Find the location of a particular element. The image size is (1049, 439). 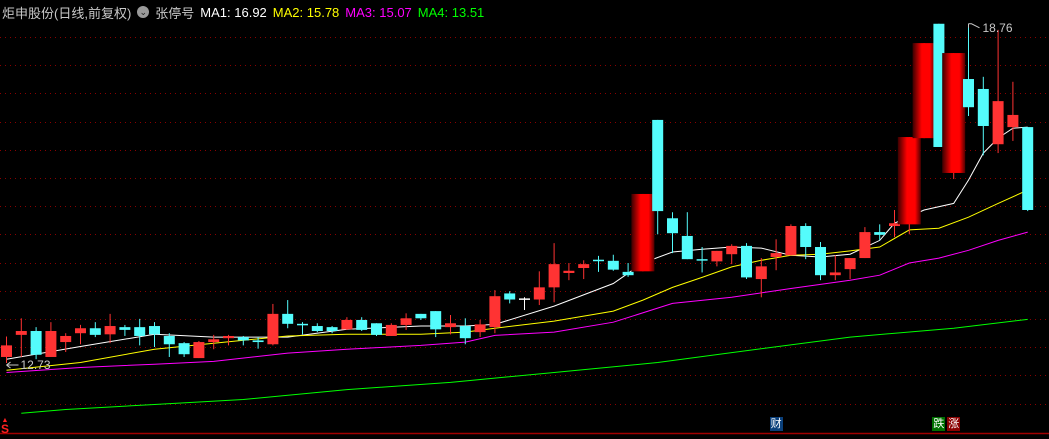

chevron-down-icon: ⌄ is located at coordinates (143, 12).